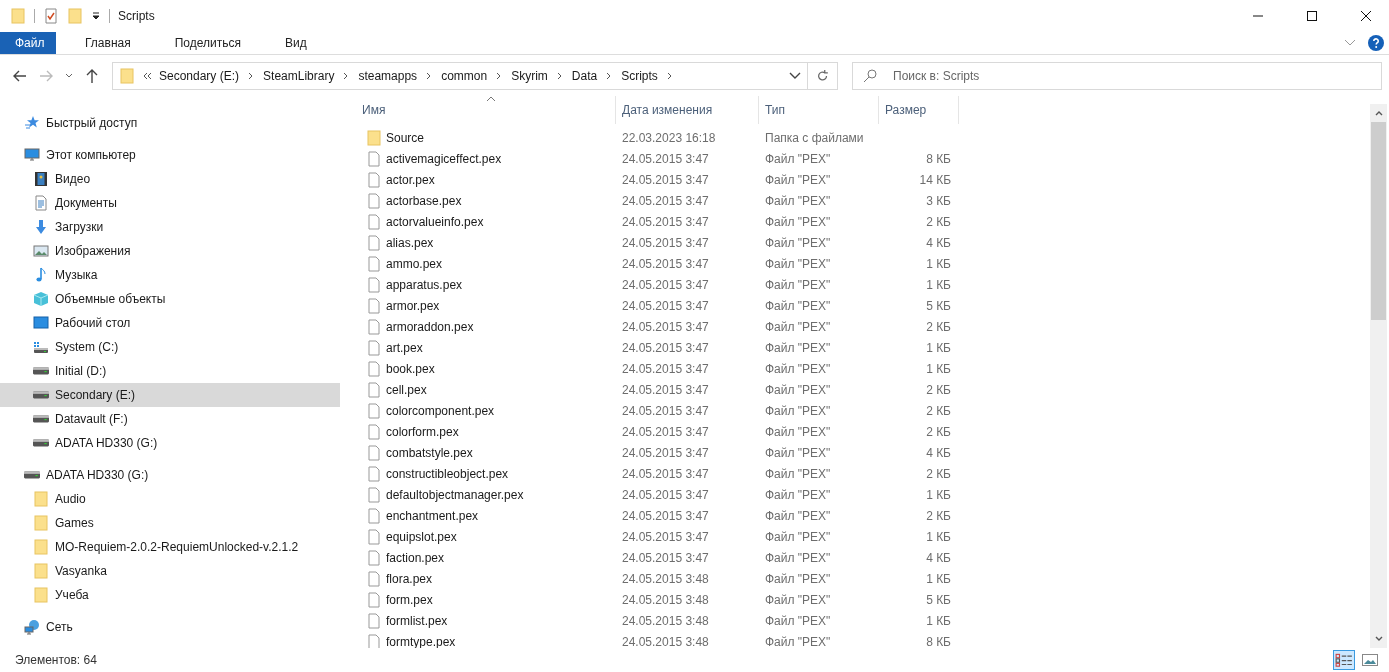 This screenshot has width=1389, height=672. I want to click on sidebar-item: Сеть, so click(170, 627).